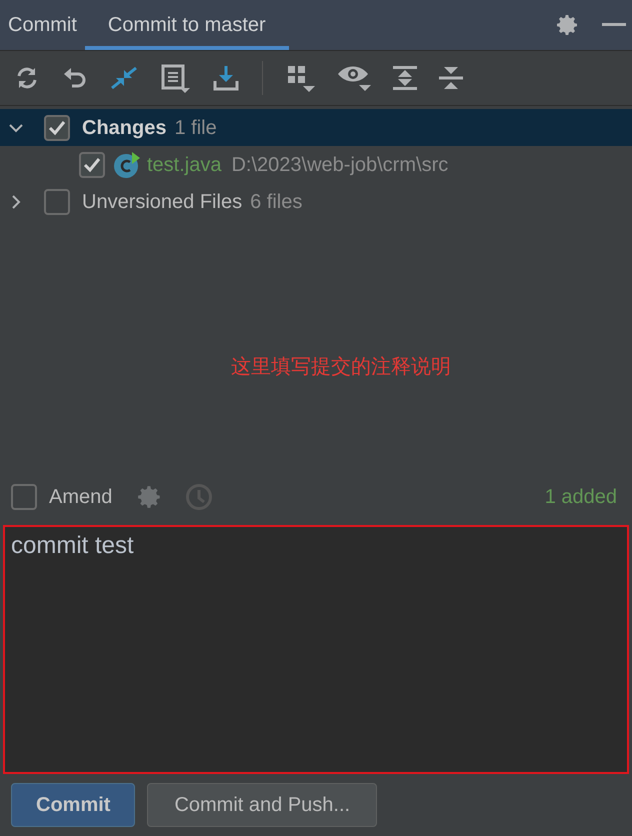  What do you see at coordinates (226, 78) in the screenshot?
I see `download-icon` at bounding box center [226, 78].